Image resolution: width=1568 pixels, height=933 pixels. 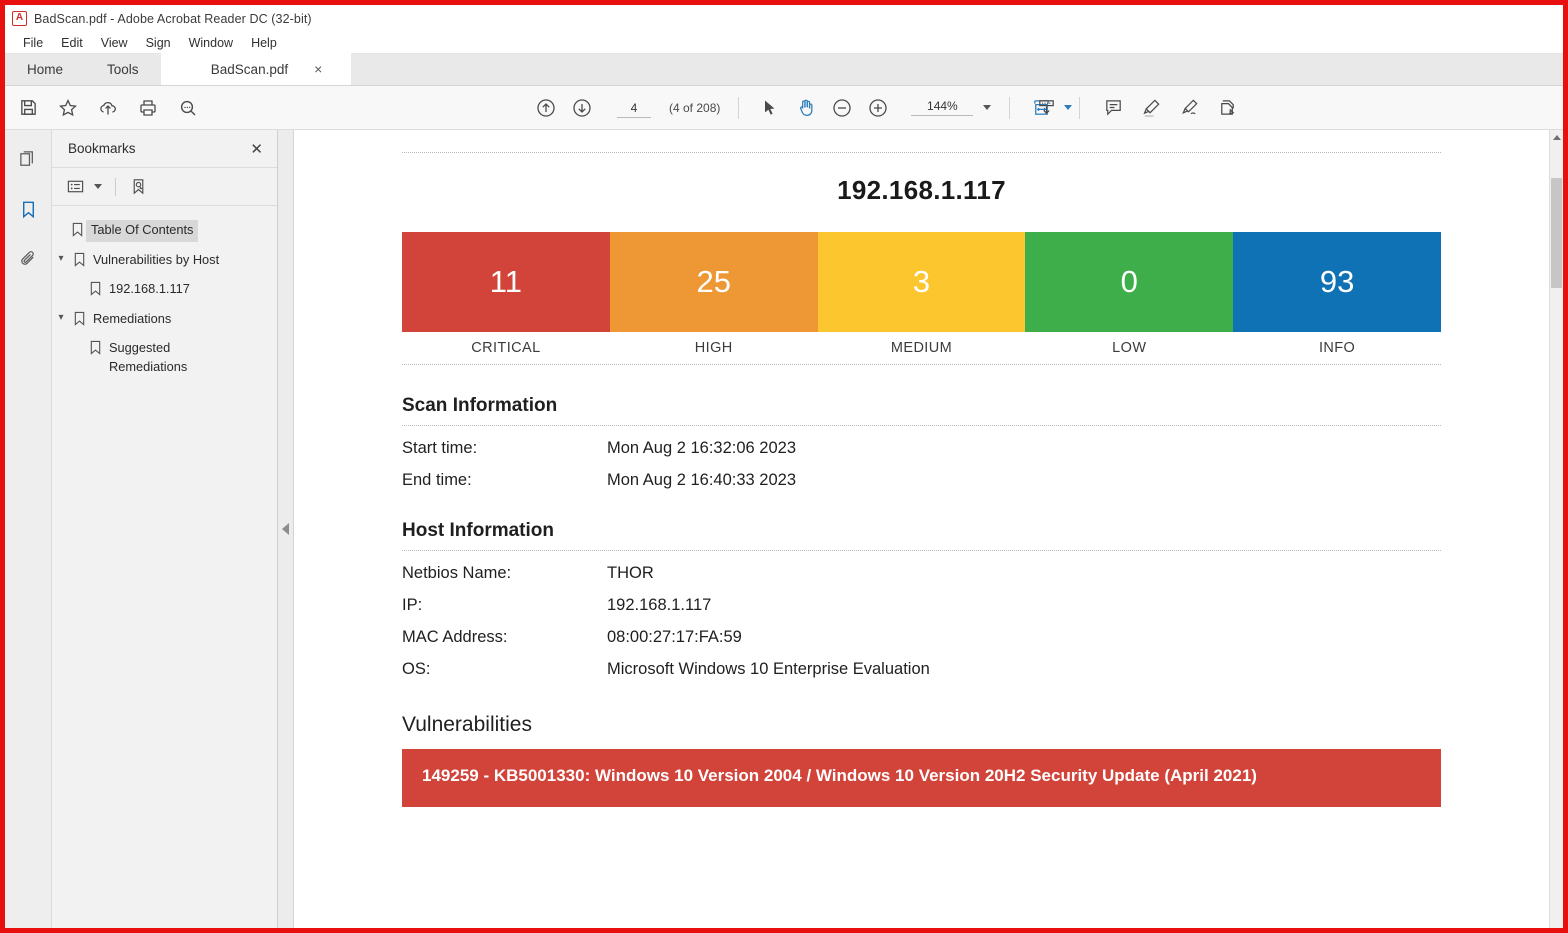 I want to click on scrollbar-thumb, so click(x=1556, y=233).